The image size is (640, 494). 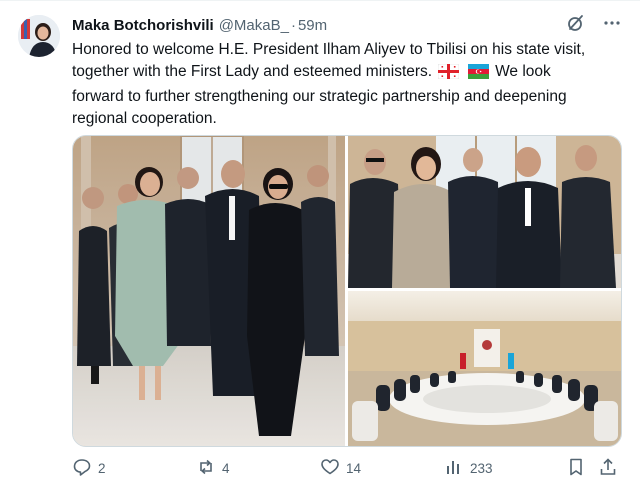 What do you see at coordinates (39, 36) in the screenshot?
I see `avatar` at bounding box center [39, 36].